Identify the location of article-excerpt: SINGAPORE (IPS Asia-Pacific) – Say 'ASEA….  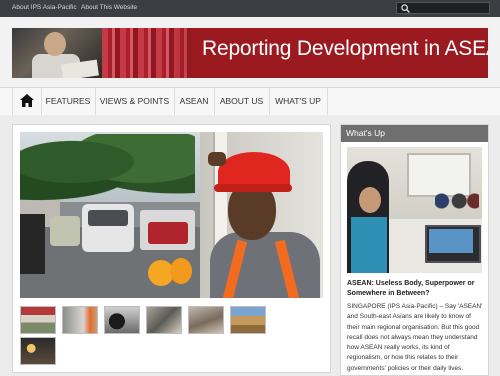
(415, 337).